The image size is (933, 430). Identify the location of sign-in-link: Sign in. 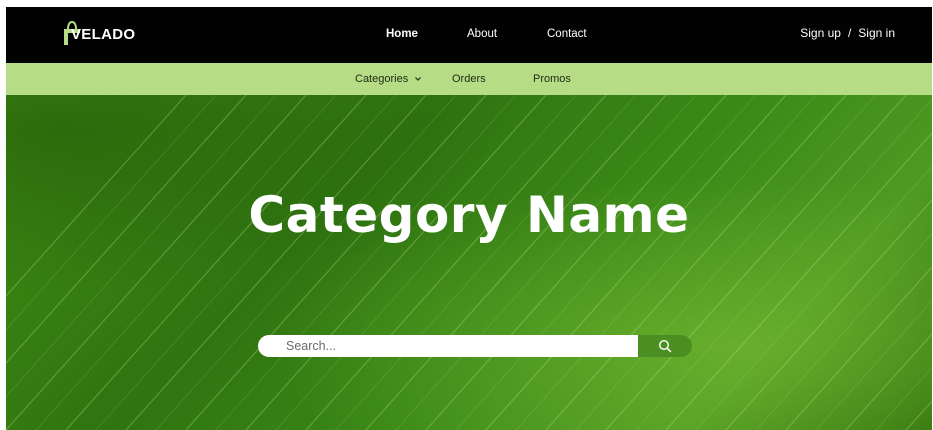
(876, 33).